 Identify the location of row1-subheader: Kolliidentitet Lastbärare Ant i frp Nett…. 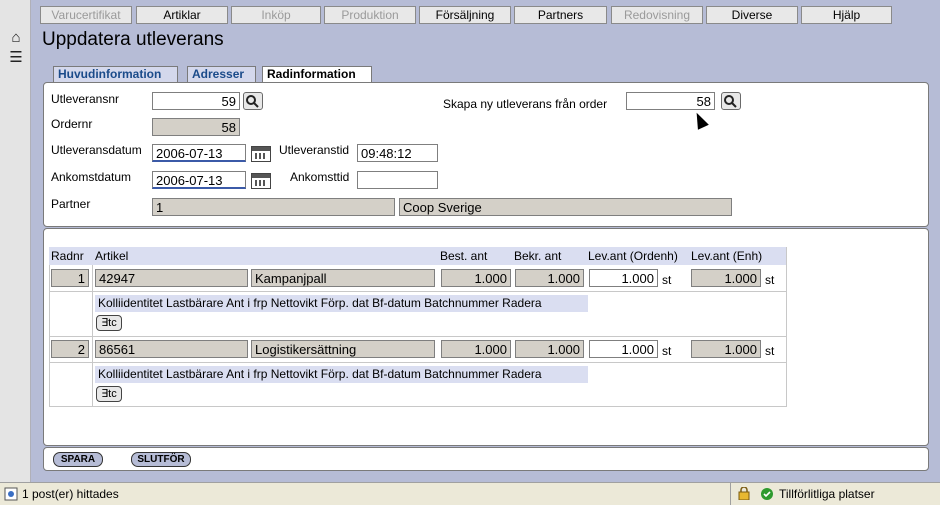
(341, 303).